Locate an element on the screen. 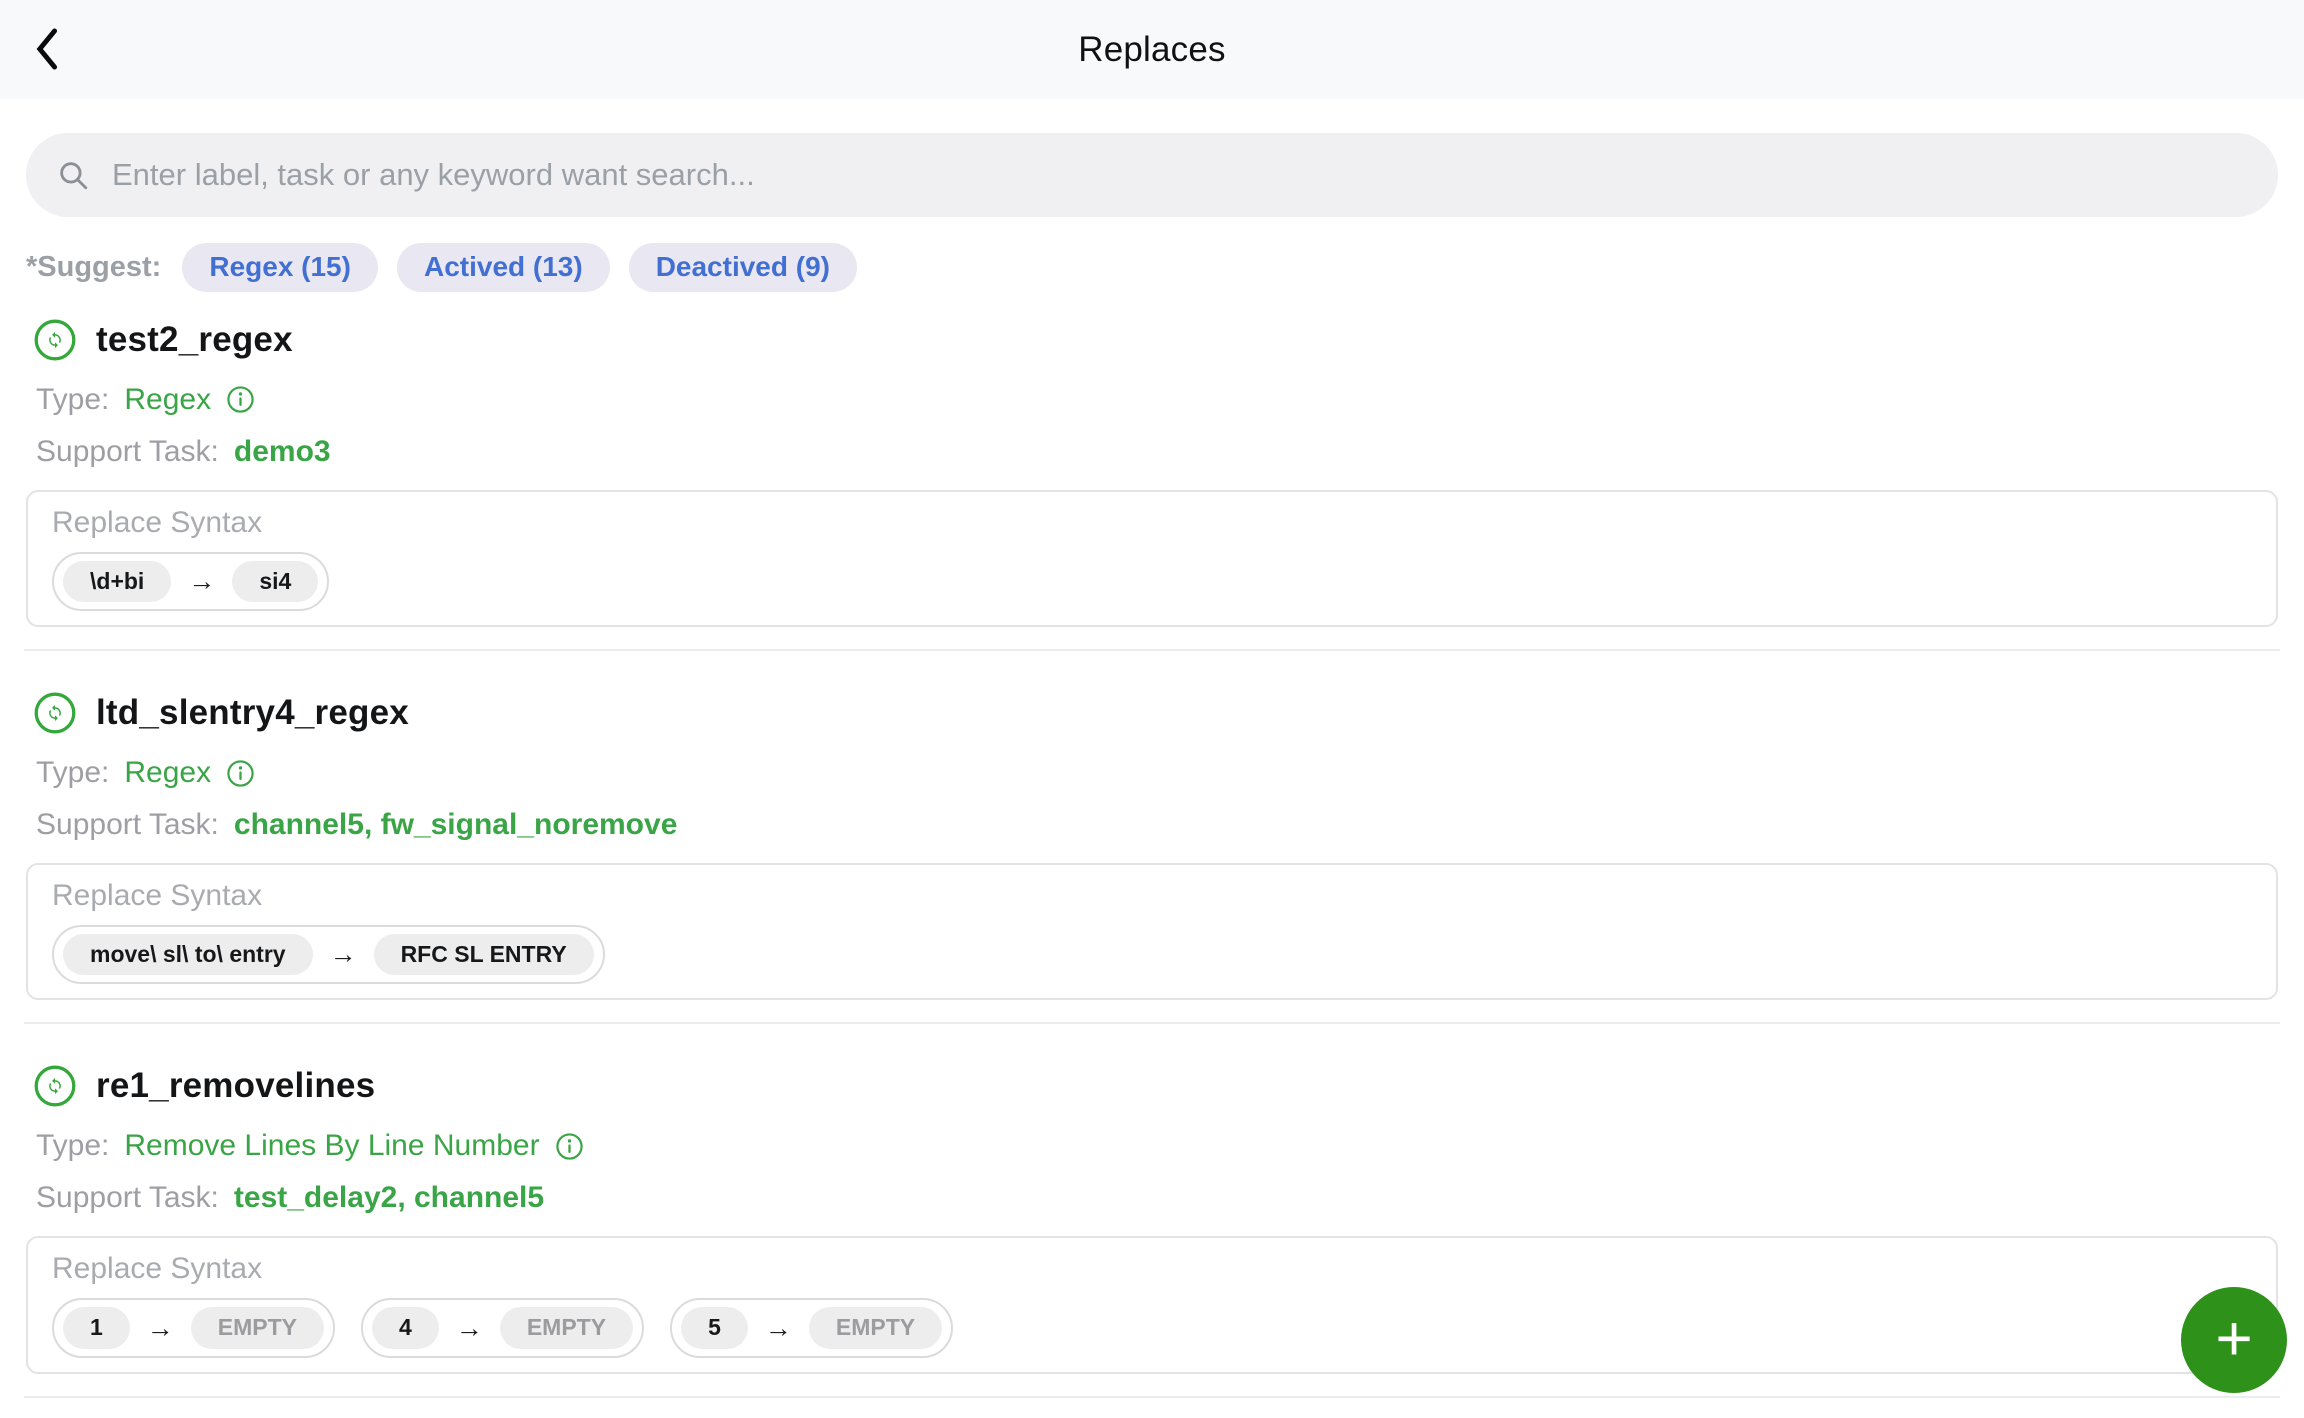 The image size is (2304, 1418). plus-icon: + is located at coordinates (2234, 1338).